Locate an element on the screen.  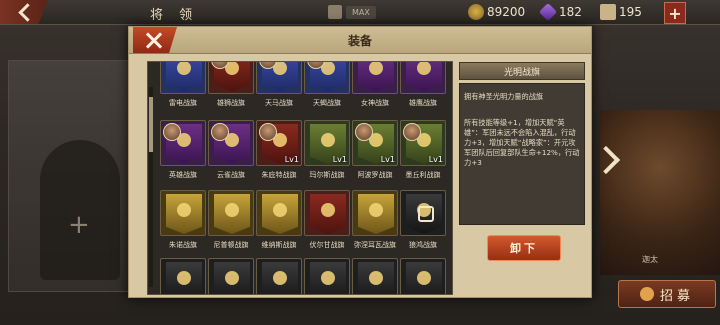
banner-name: 朱庇特战旗 is located at coordinates (279, 175).